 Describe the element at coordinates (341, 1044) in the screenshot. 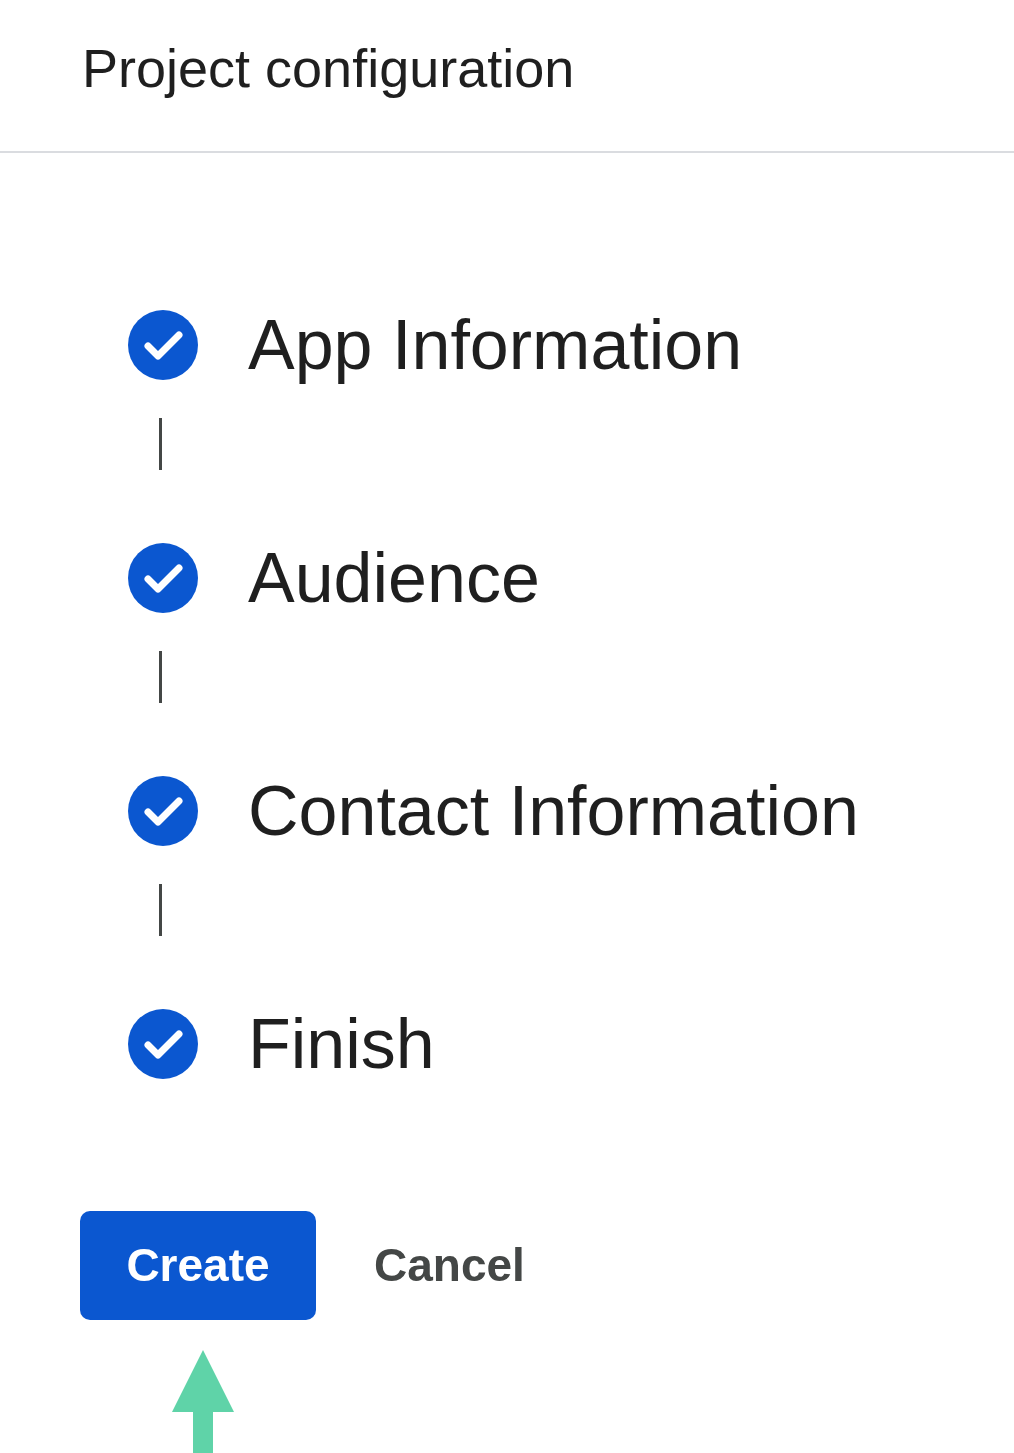

I see `step-label: Finish` at that location.